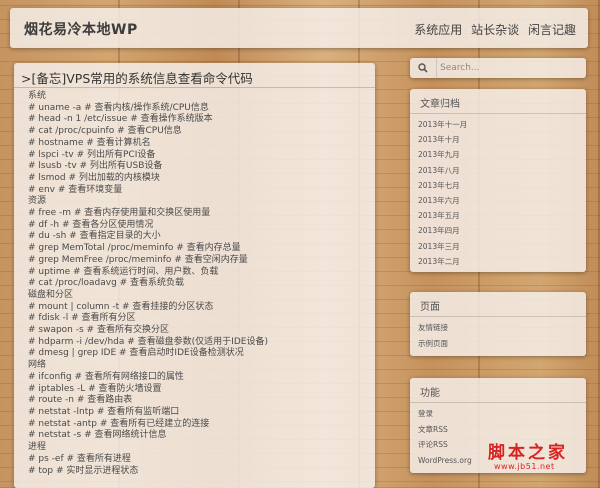 The width and height of the screenshot is (600, 488). I want to click on main-nav: 系统应用 站长杂谈 闲言记趣, so click(492, 29).